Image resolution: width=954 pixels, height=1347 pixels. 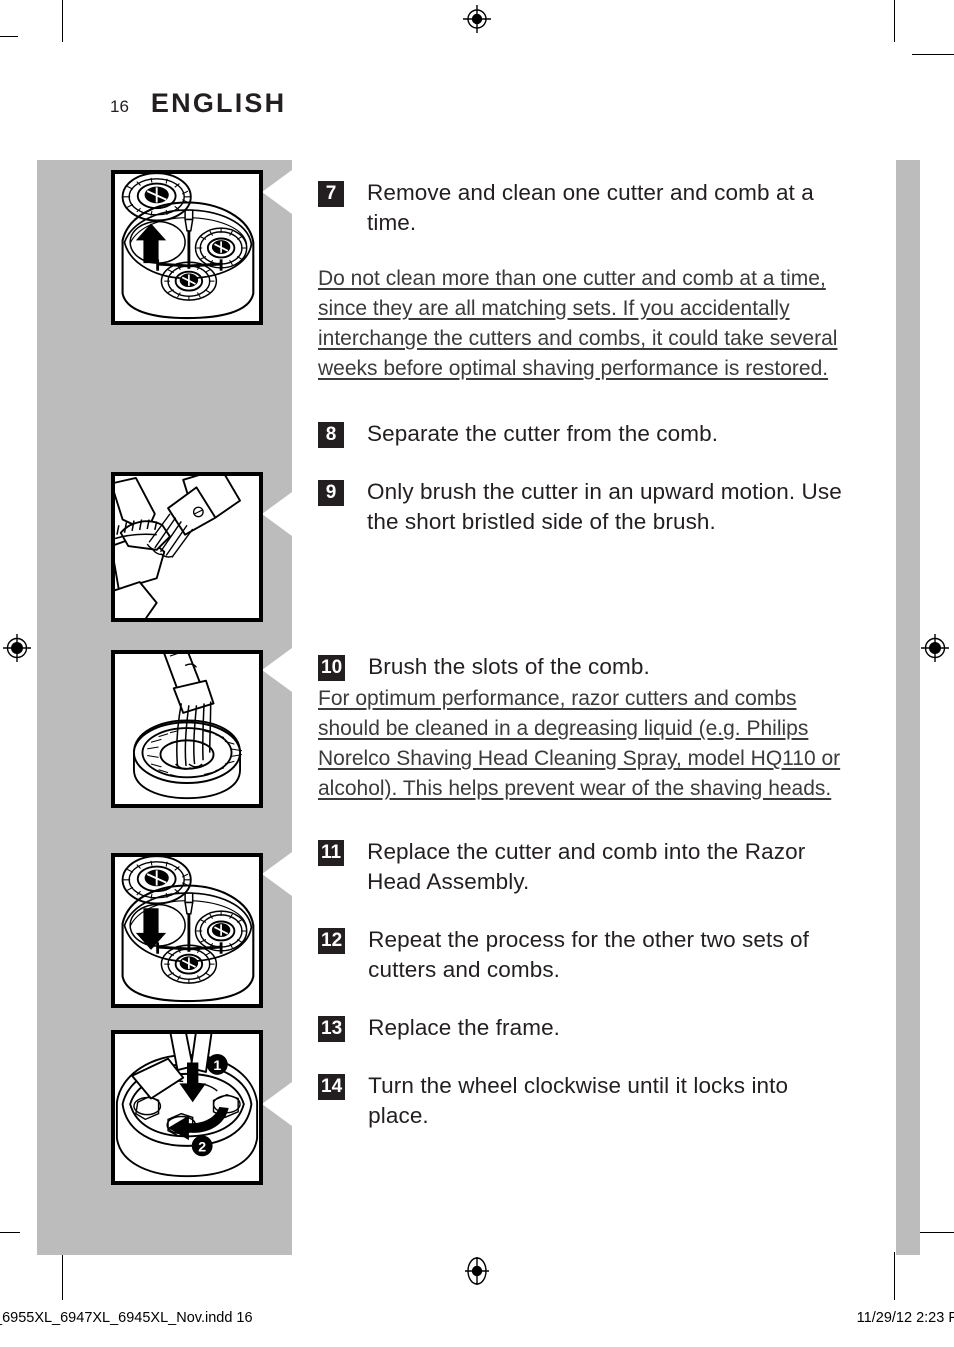 I want to click on footer-timestamp: 11/29/12 2:23 P, so click(x=905, y=1318).